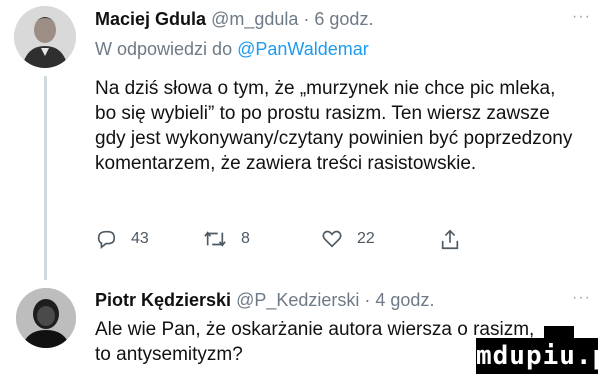  I want to click on reply-count: 43, so click(140, 238).